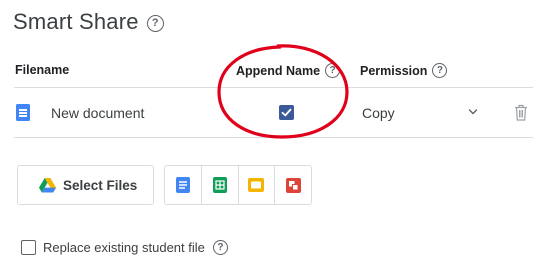 This screenshot has height=277, width=543. Describe the element at coordinates (378, 113) in the screenshot. I see `permission-select: Copy` at that location.